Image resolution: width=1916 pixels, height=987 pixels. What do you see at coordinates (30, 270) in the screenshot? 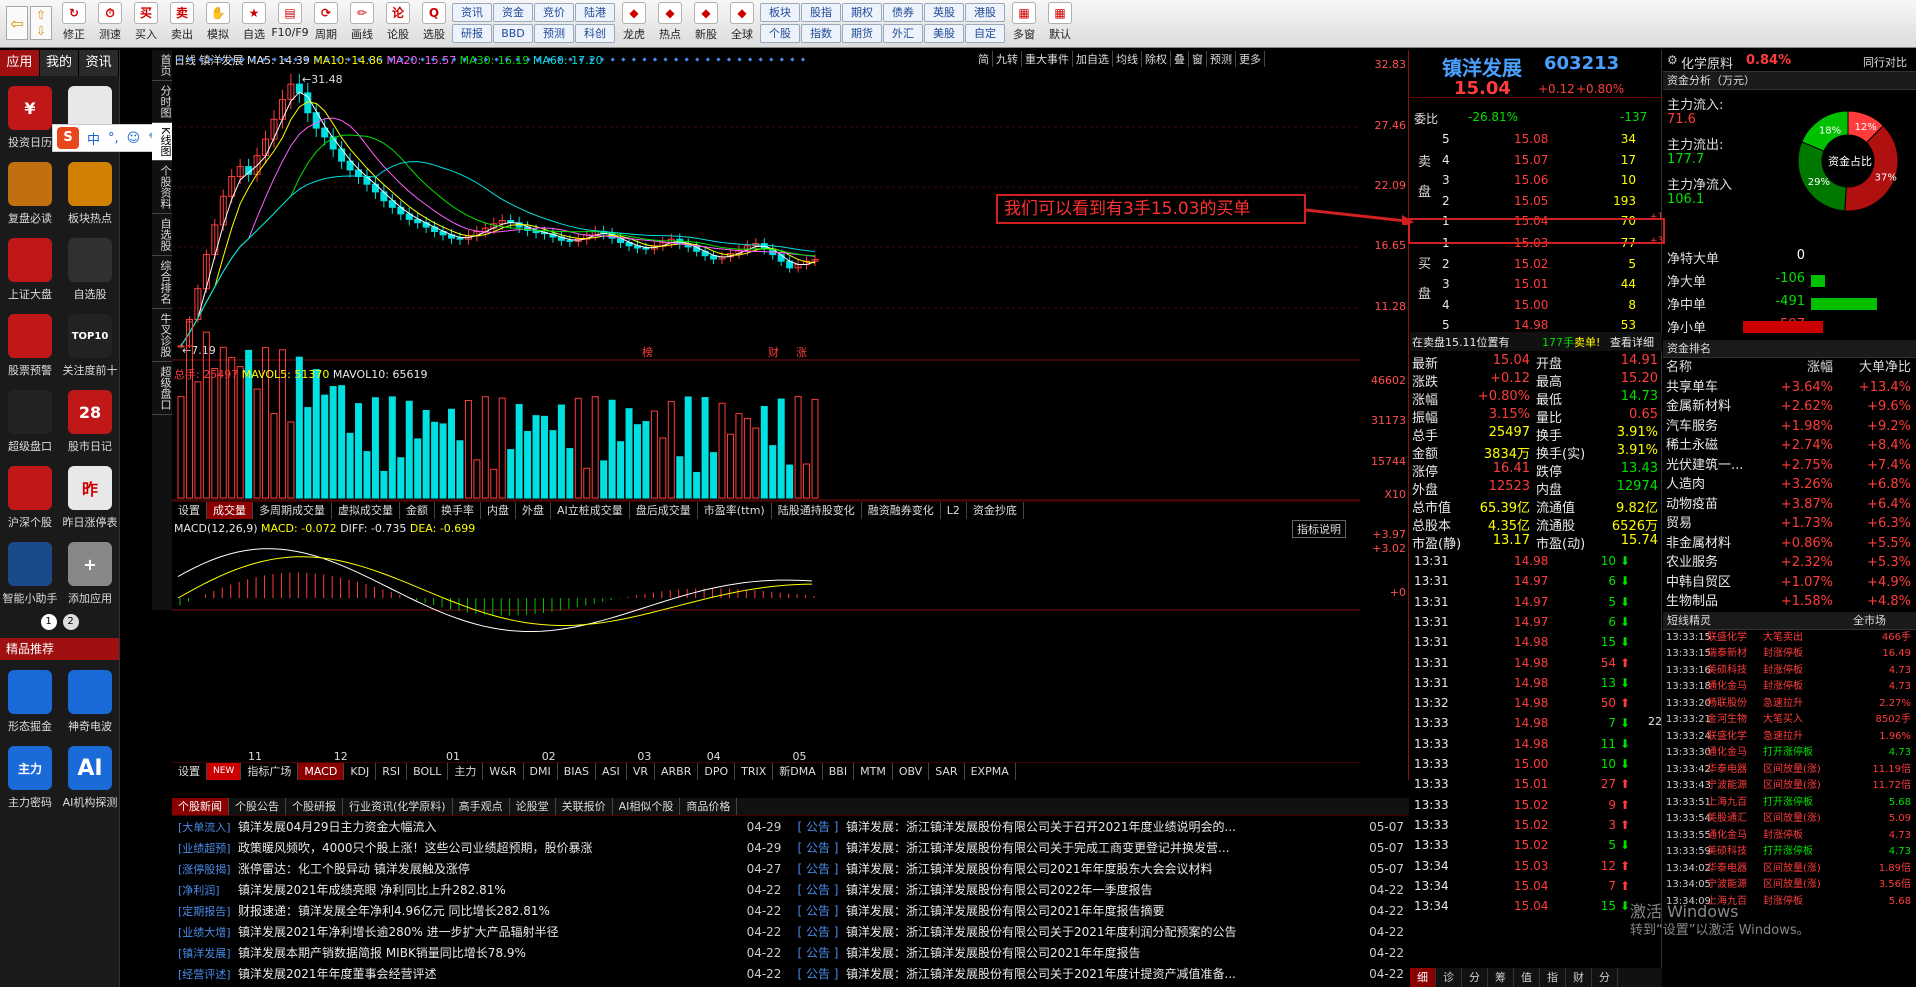
I see `app-4: 上证大盘` at bounding box center [30, 270].